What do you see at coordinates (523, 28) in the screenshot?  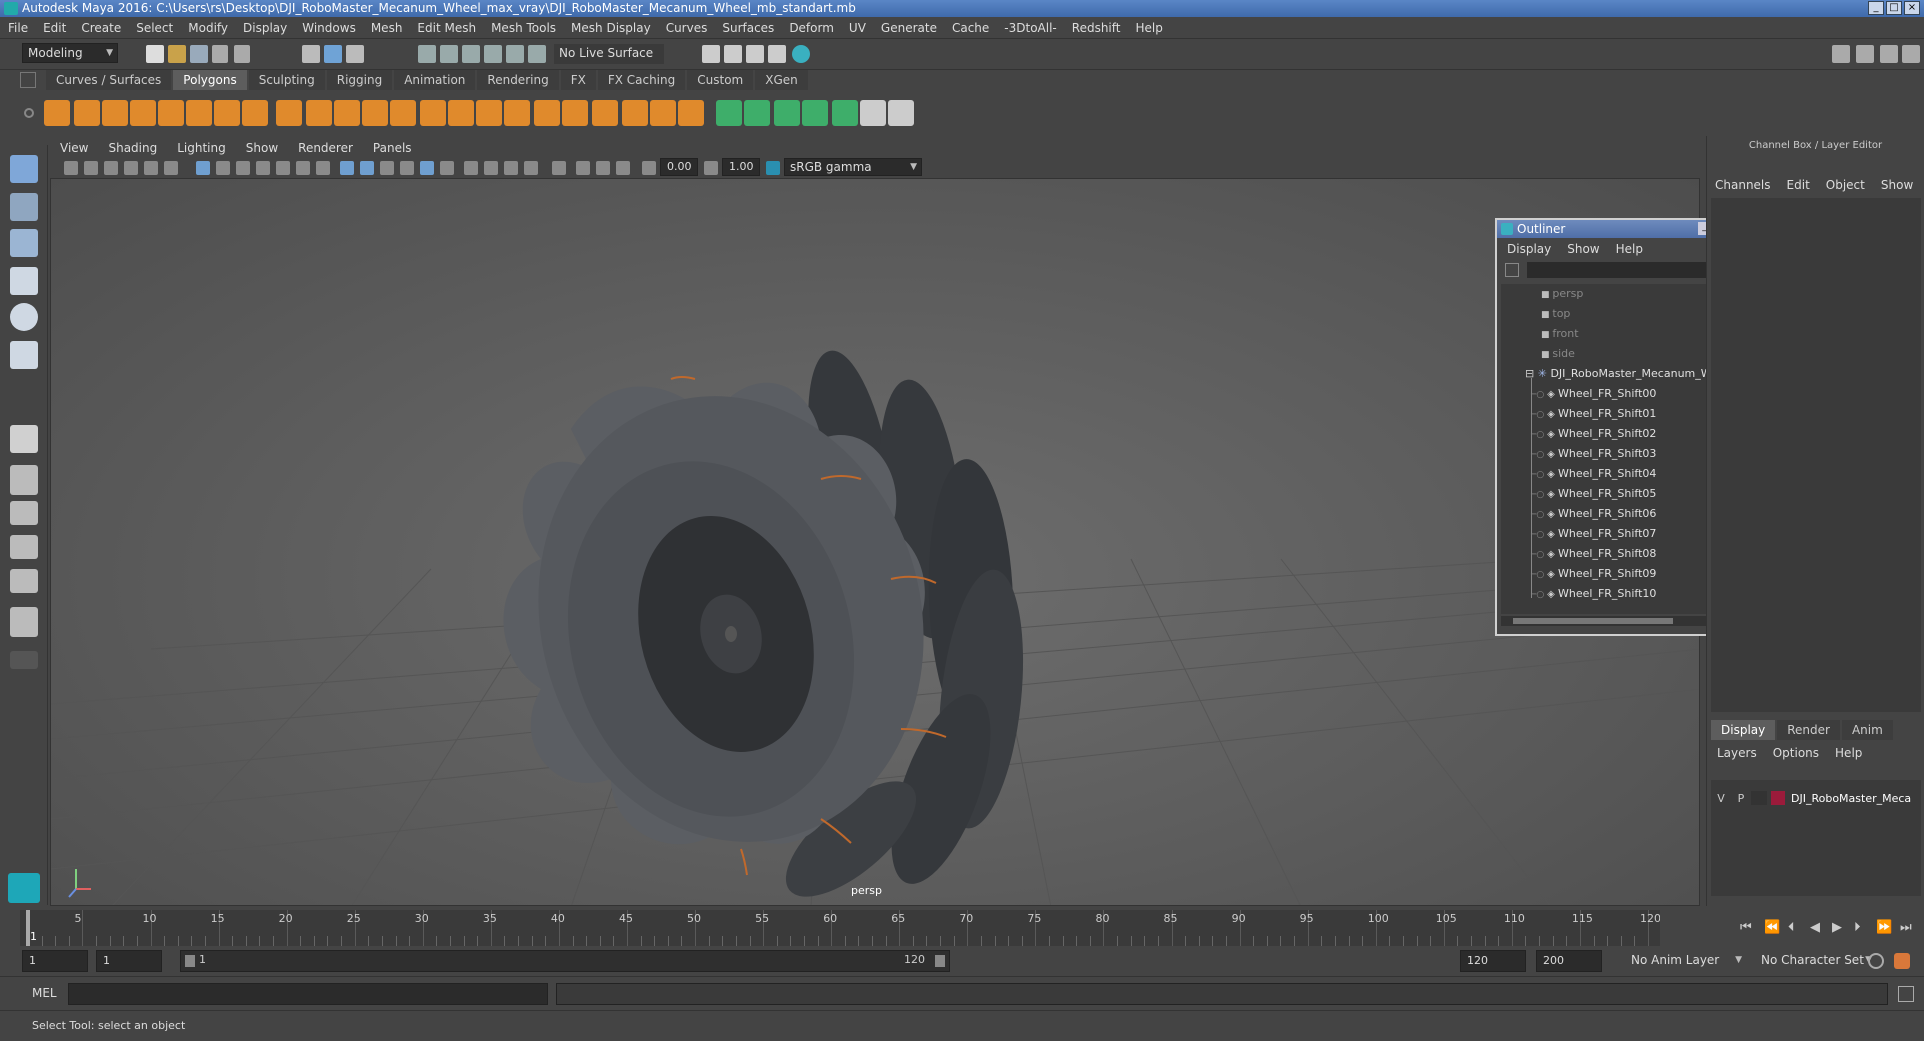 I see `menu-mesh-tools: Mesh Tools` at bounding box center [523, 28].